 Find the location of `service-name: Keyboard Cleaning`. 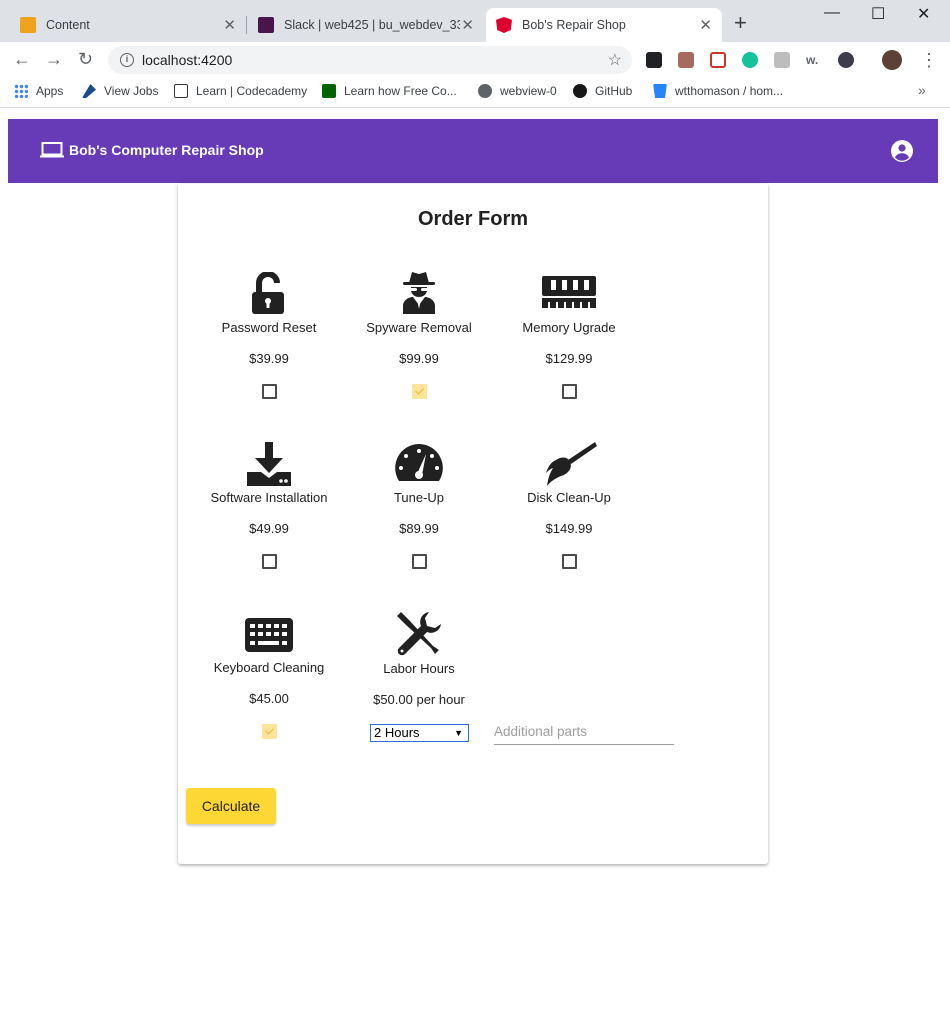

service-name: Keyboard Cleaning is located at coordinates (269, 667).